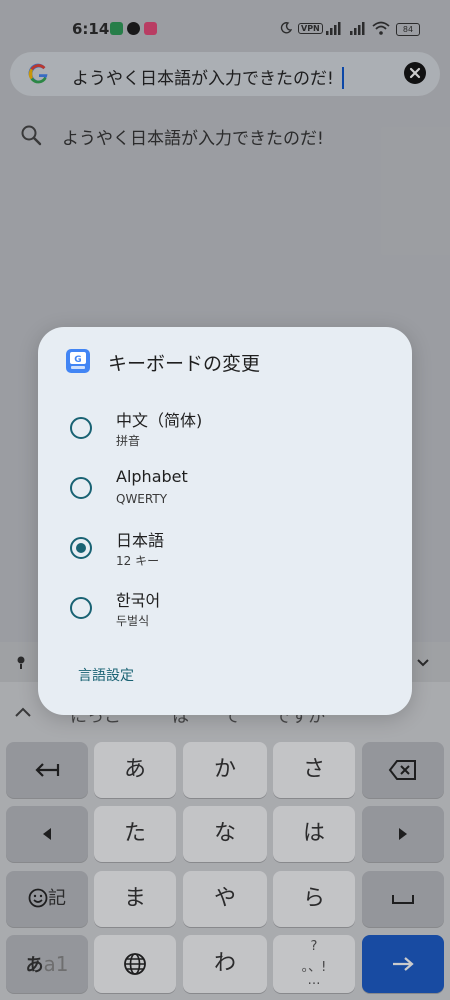 The height and width of the screenshot is (1000, 450). What do you see at coordinates (138, 600) in the screenshot?
I see `option-korean-label: 한국어` at bounding box center [138, 600].